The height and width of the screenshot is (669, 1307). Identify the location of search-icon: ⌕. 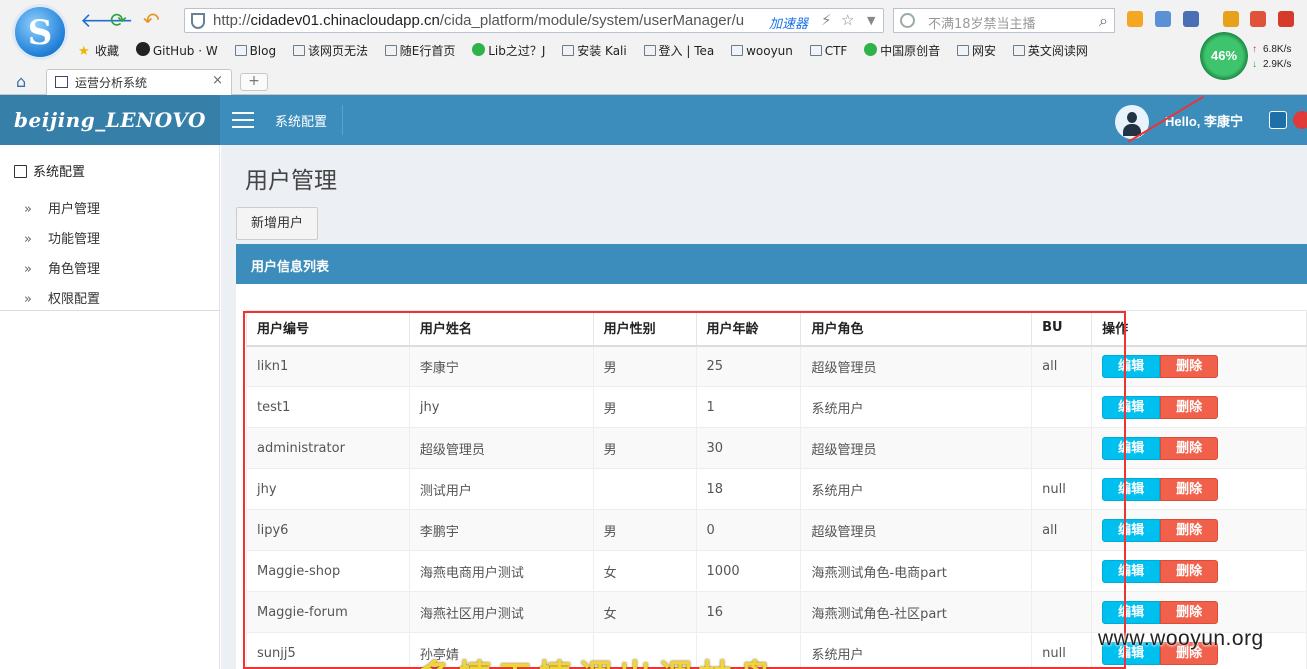
(1103, 21).